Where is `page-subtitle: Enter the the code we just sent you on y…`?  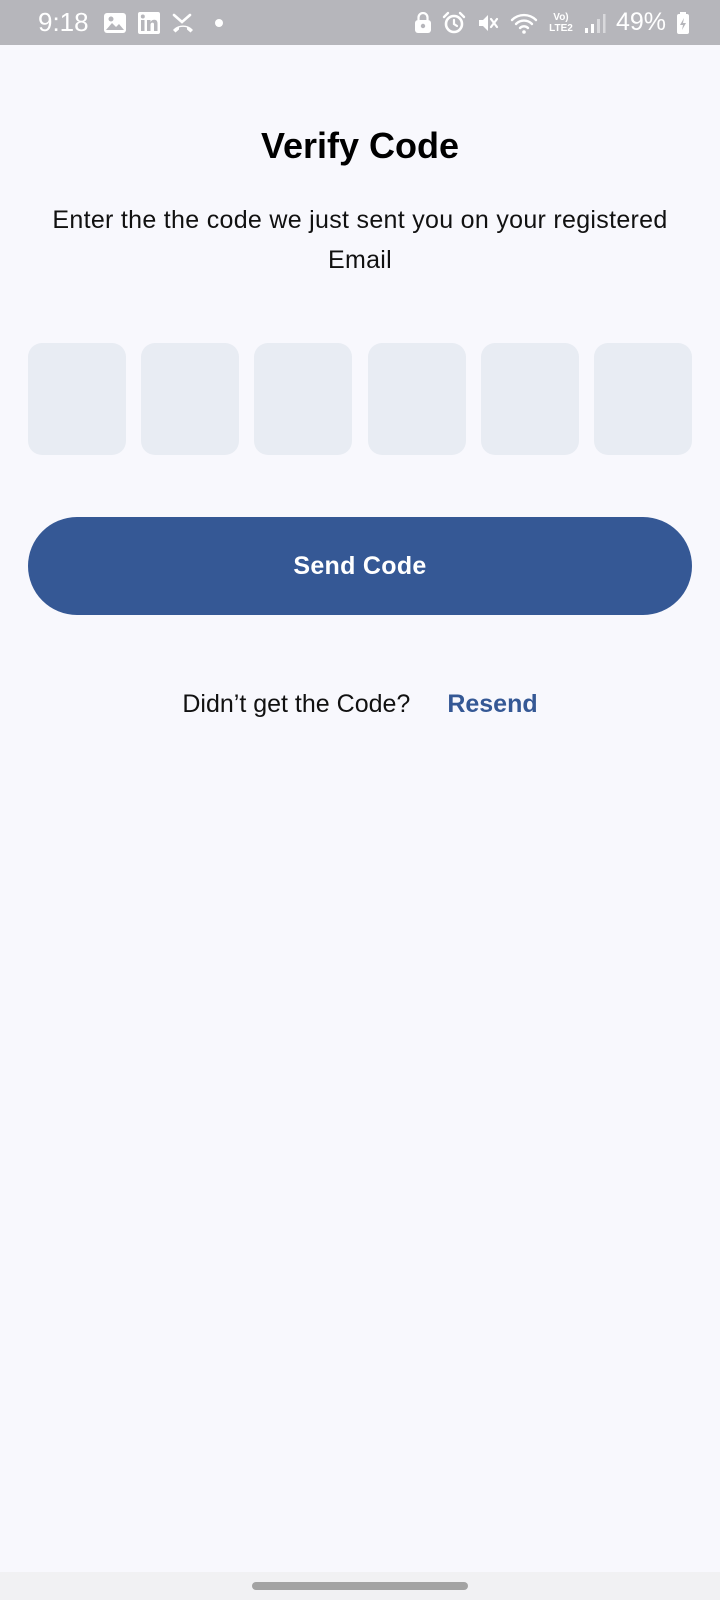 page-subtitle: Enter the the code we just sent you on y… is located at coordinates (360, 240).